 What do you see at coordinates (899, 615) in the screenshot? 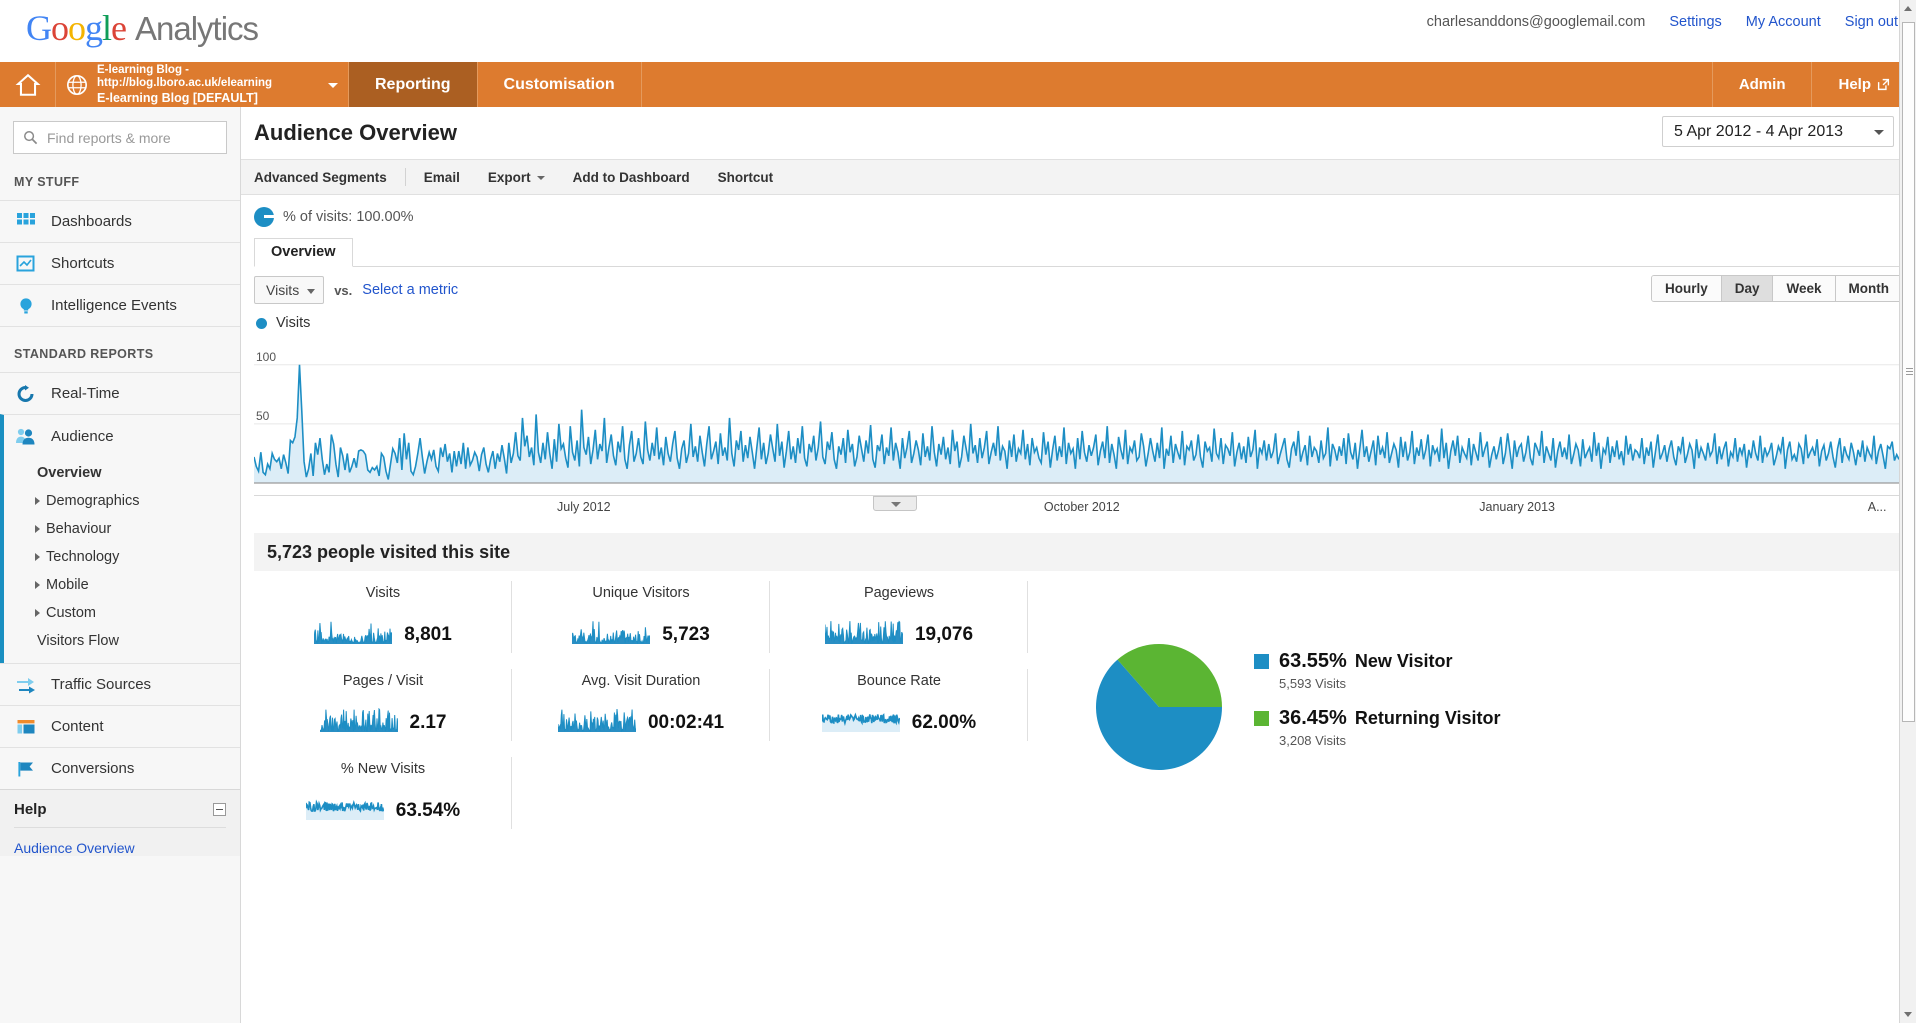
I see `metric-pageviews: Pageviews 19,076` at bounding box center [899, 615].